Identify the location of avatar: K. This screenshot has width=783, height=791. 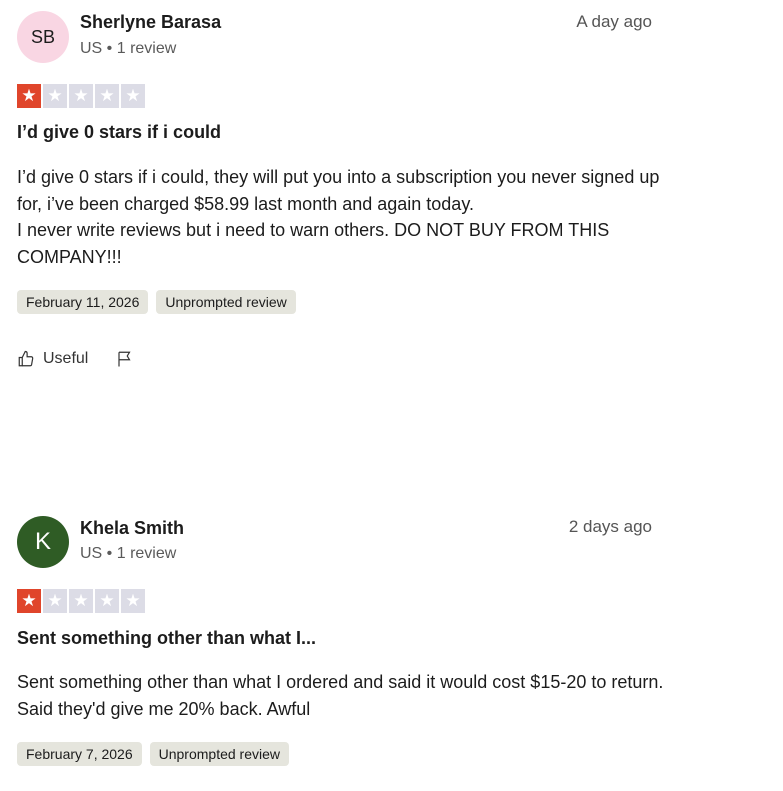
(43, 542).